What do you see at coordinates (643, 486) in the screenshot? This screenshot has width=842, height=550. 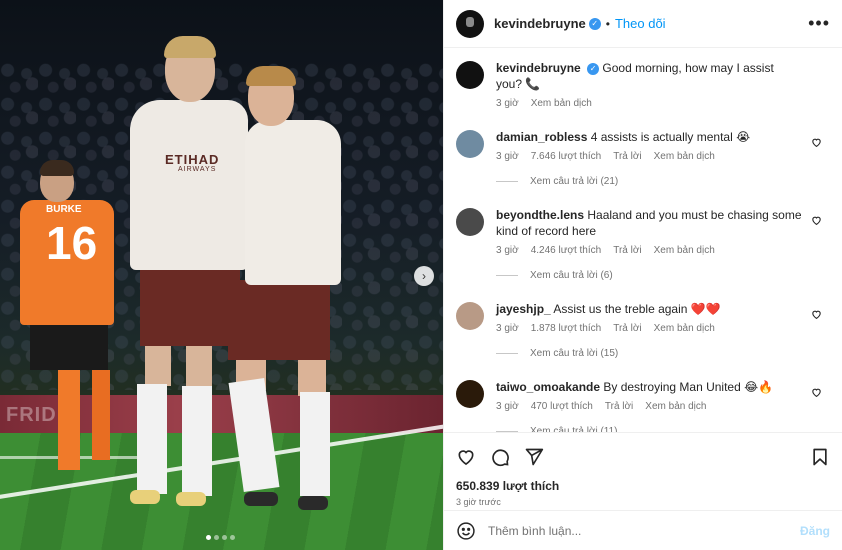 I see `like-count: 650.839 lượt thích` at bounding box center [643, 486].